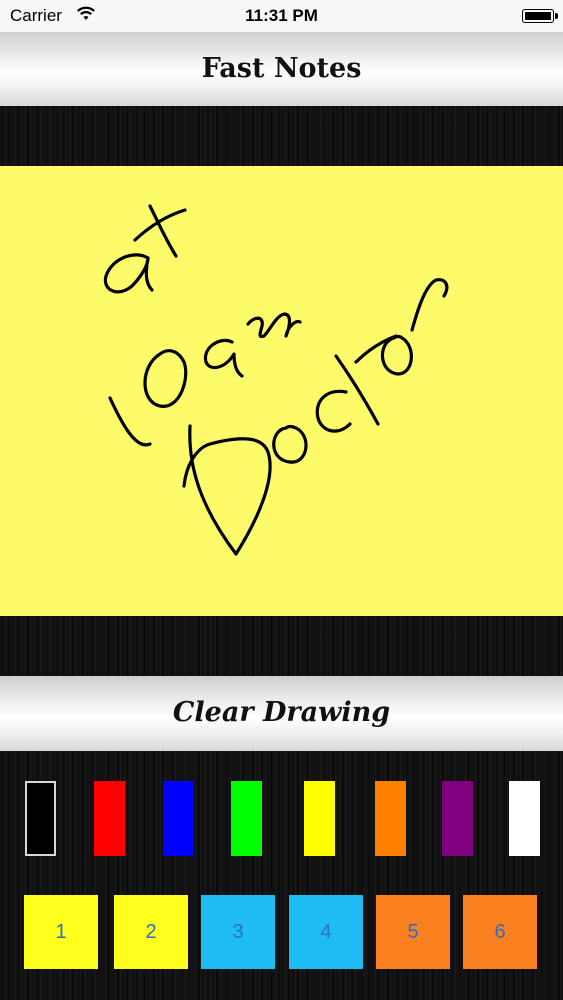  What do you see at coordinates (40, 818) in the screenshot?
I see `color-swatch-black` at bounding box center [40, 818].